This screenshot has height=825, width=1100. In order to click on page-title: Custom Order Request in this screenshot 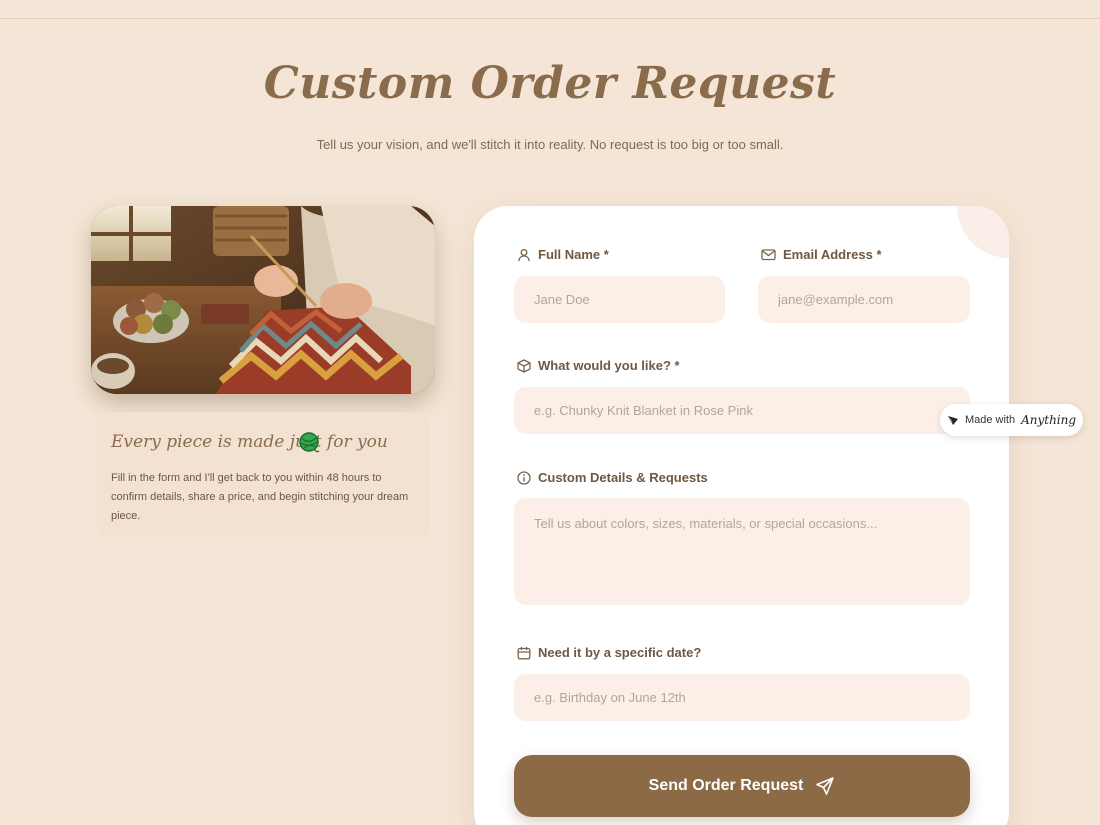, I will do `click(550, 83)`.